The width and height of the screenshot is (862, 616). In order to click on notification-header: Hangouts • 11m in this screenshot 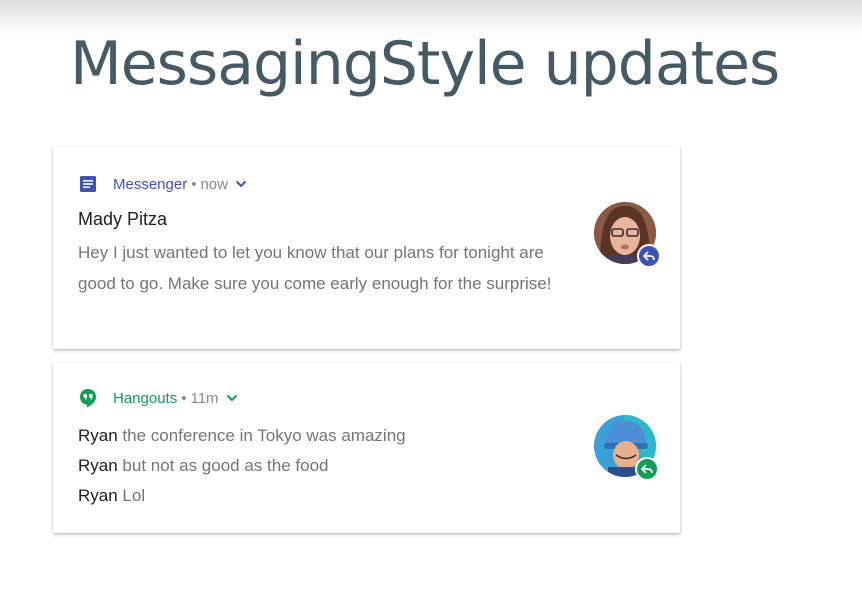, I will do `click(158, 398)`.